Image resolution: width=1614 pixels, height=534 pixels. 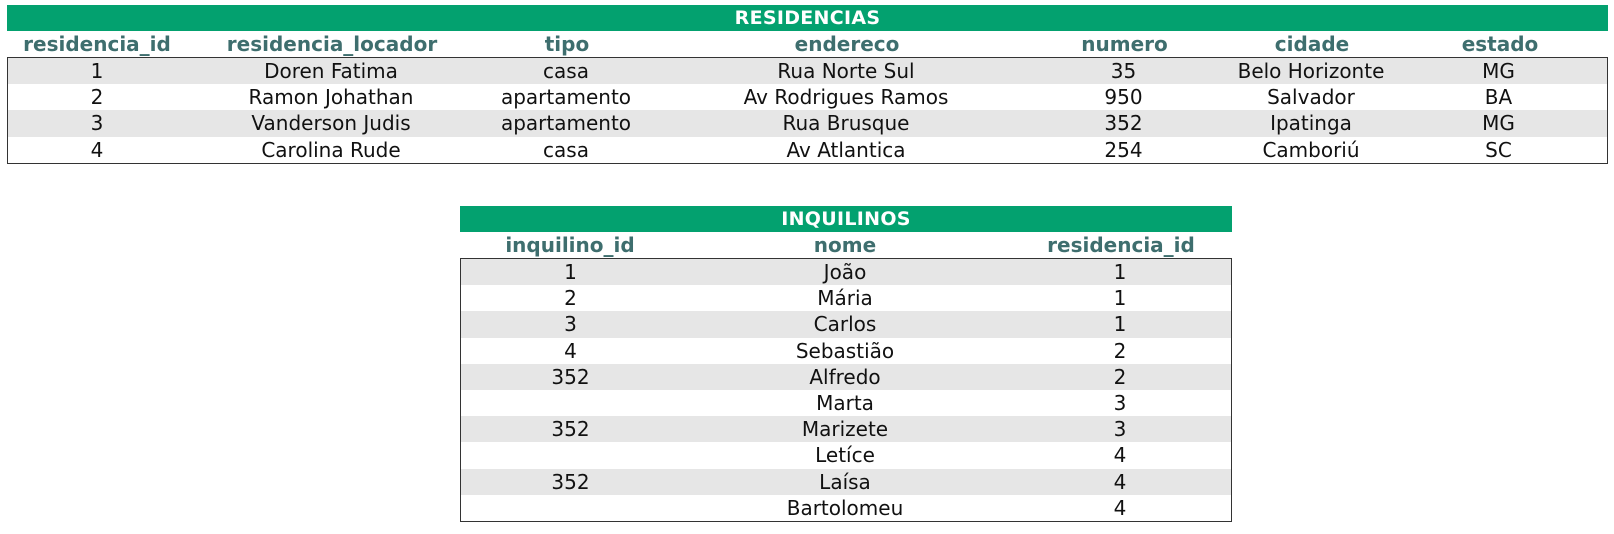 I want to click on column-header: numero, so click(x=1124, y=44).